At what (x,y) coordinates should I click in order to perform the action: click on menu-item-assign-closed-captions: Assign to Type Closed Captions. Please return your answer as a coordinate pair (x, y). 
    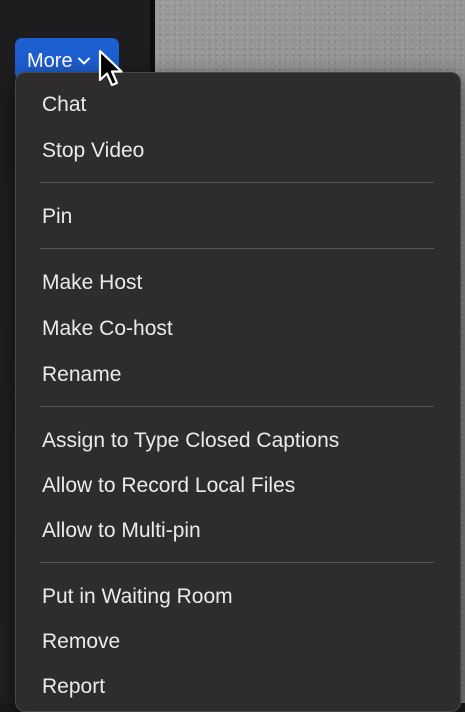
    Looking at the image, I should click on (190, 441).